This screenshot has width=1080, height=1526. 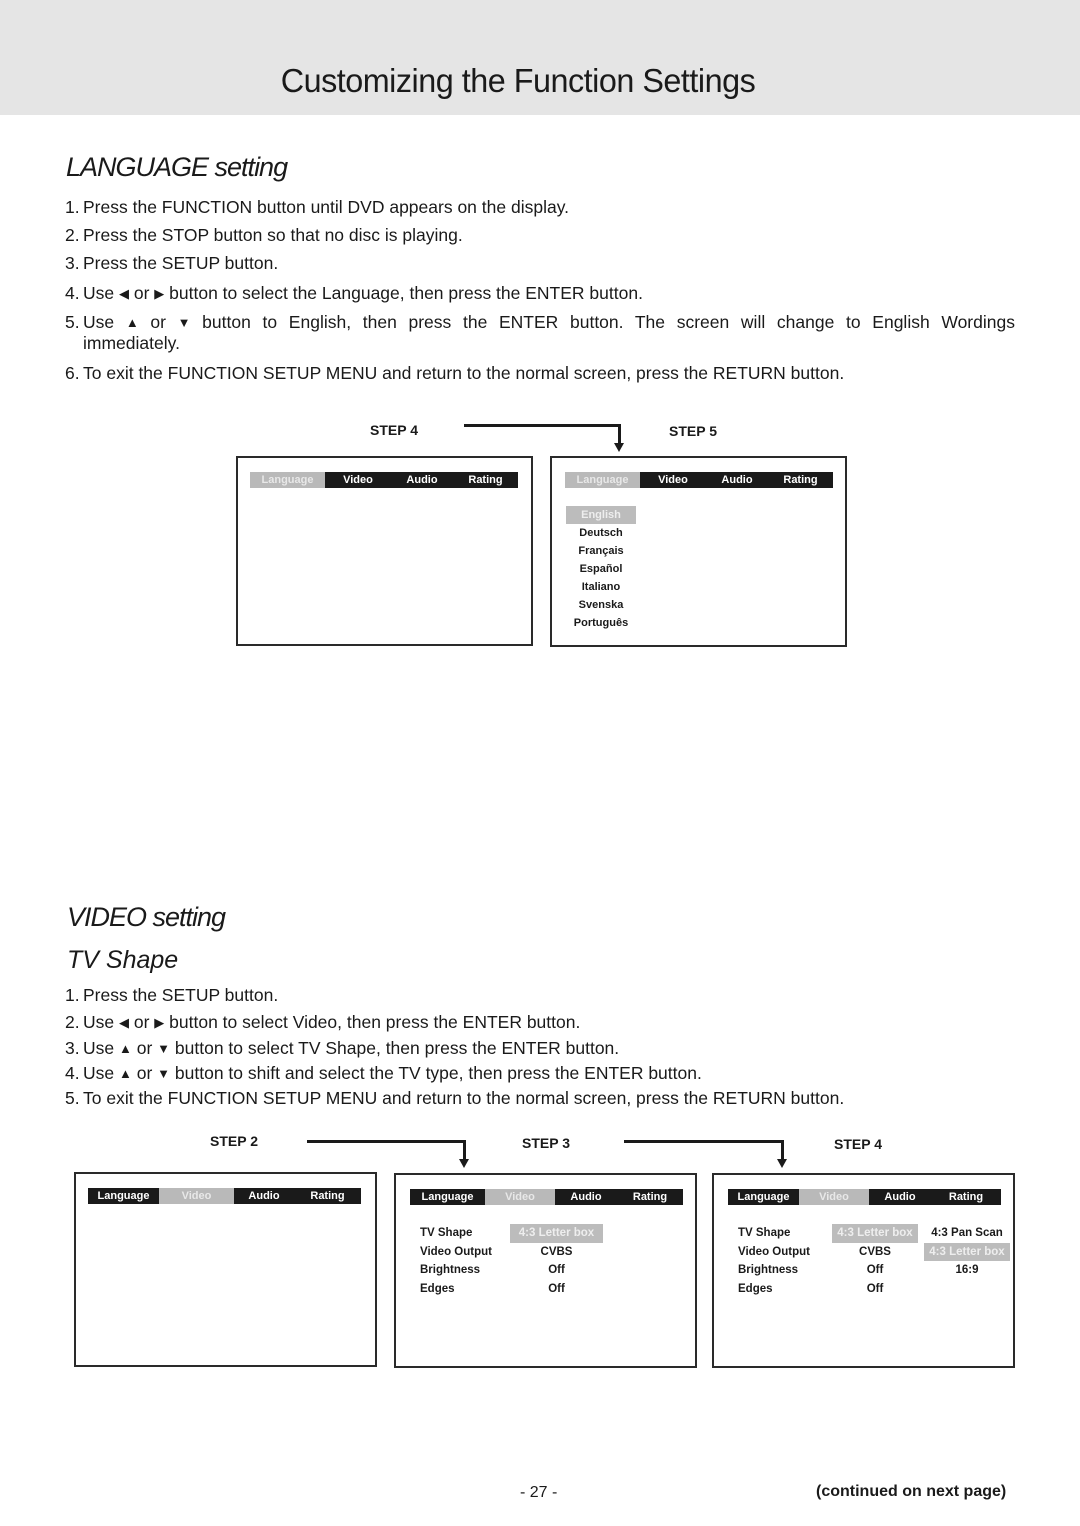 I want to click on setting-row-tv-shape: TV Shape 4:3 Letter box 4:3 Pan Scan, so click(x=875, y=1233).